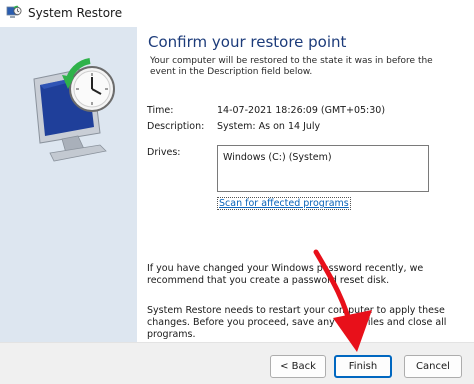 The height and width of the screenshot is (384, 474). I want to click on list-item: Windows (C:) (System), so click(277, 157).